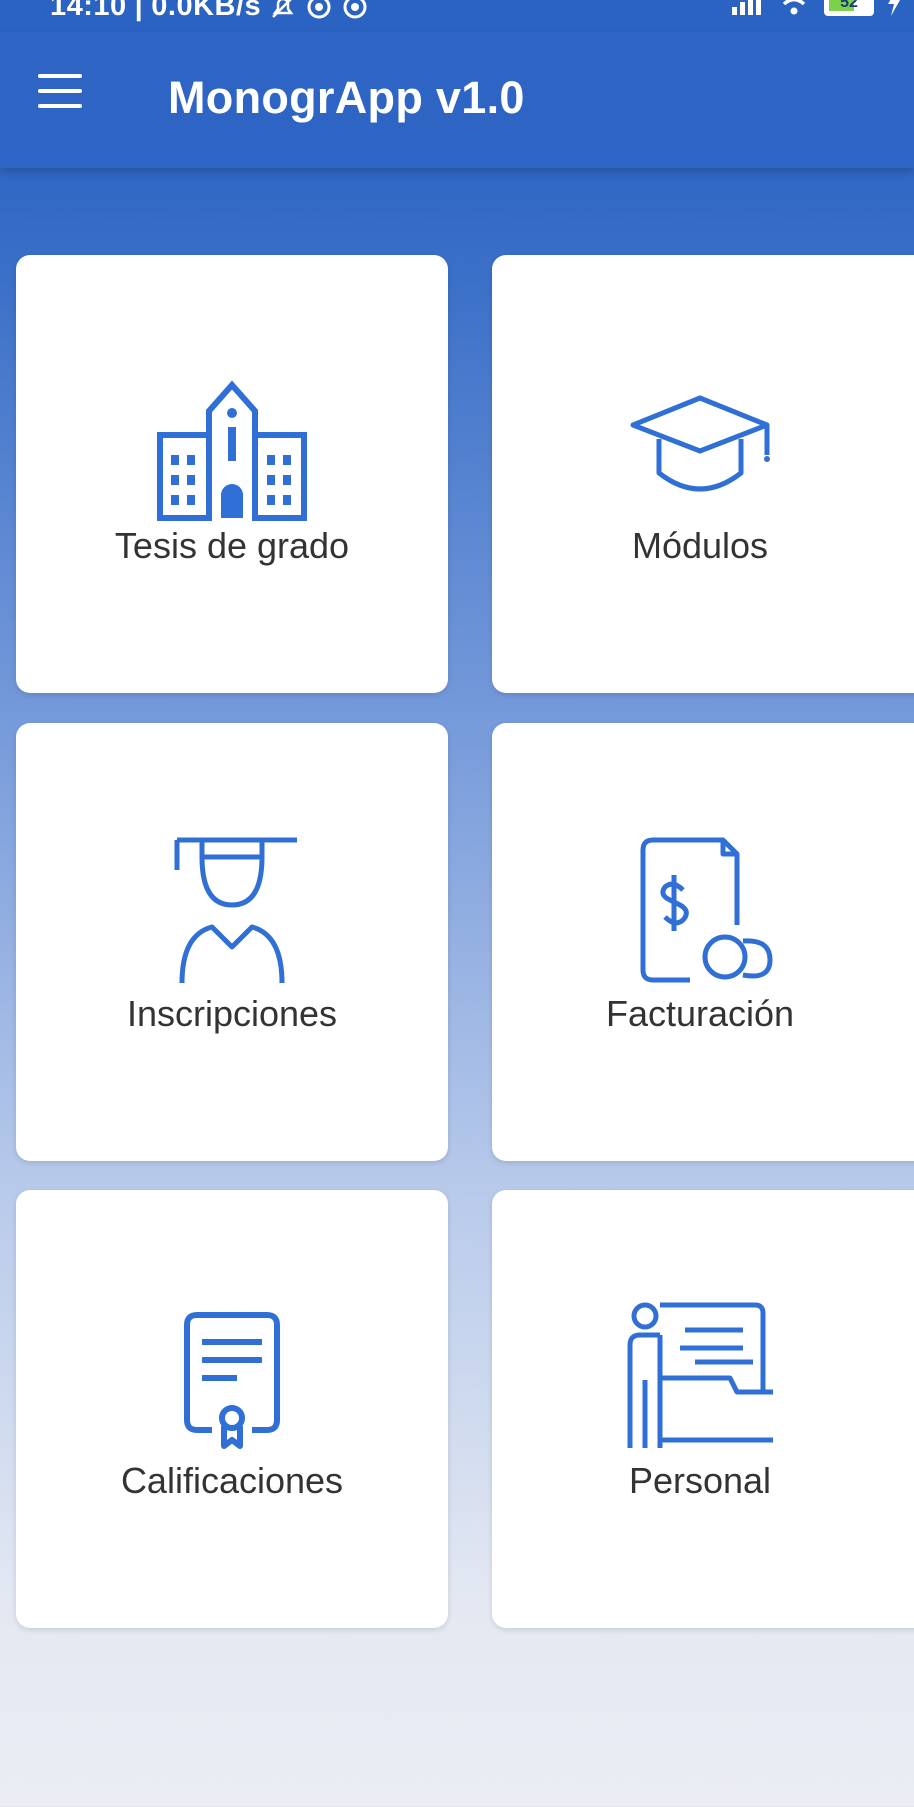  Describe the element at coordinates (206, 11) in the screenshot. I see `status-speed: 0.0KB/s` at that location.